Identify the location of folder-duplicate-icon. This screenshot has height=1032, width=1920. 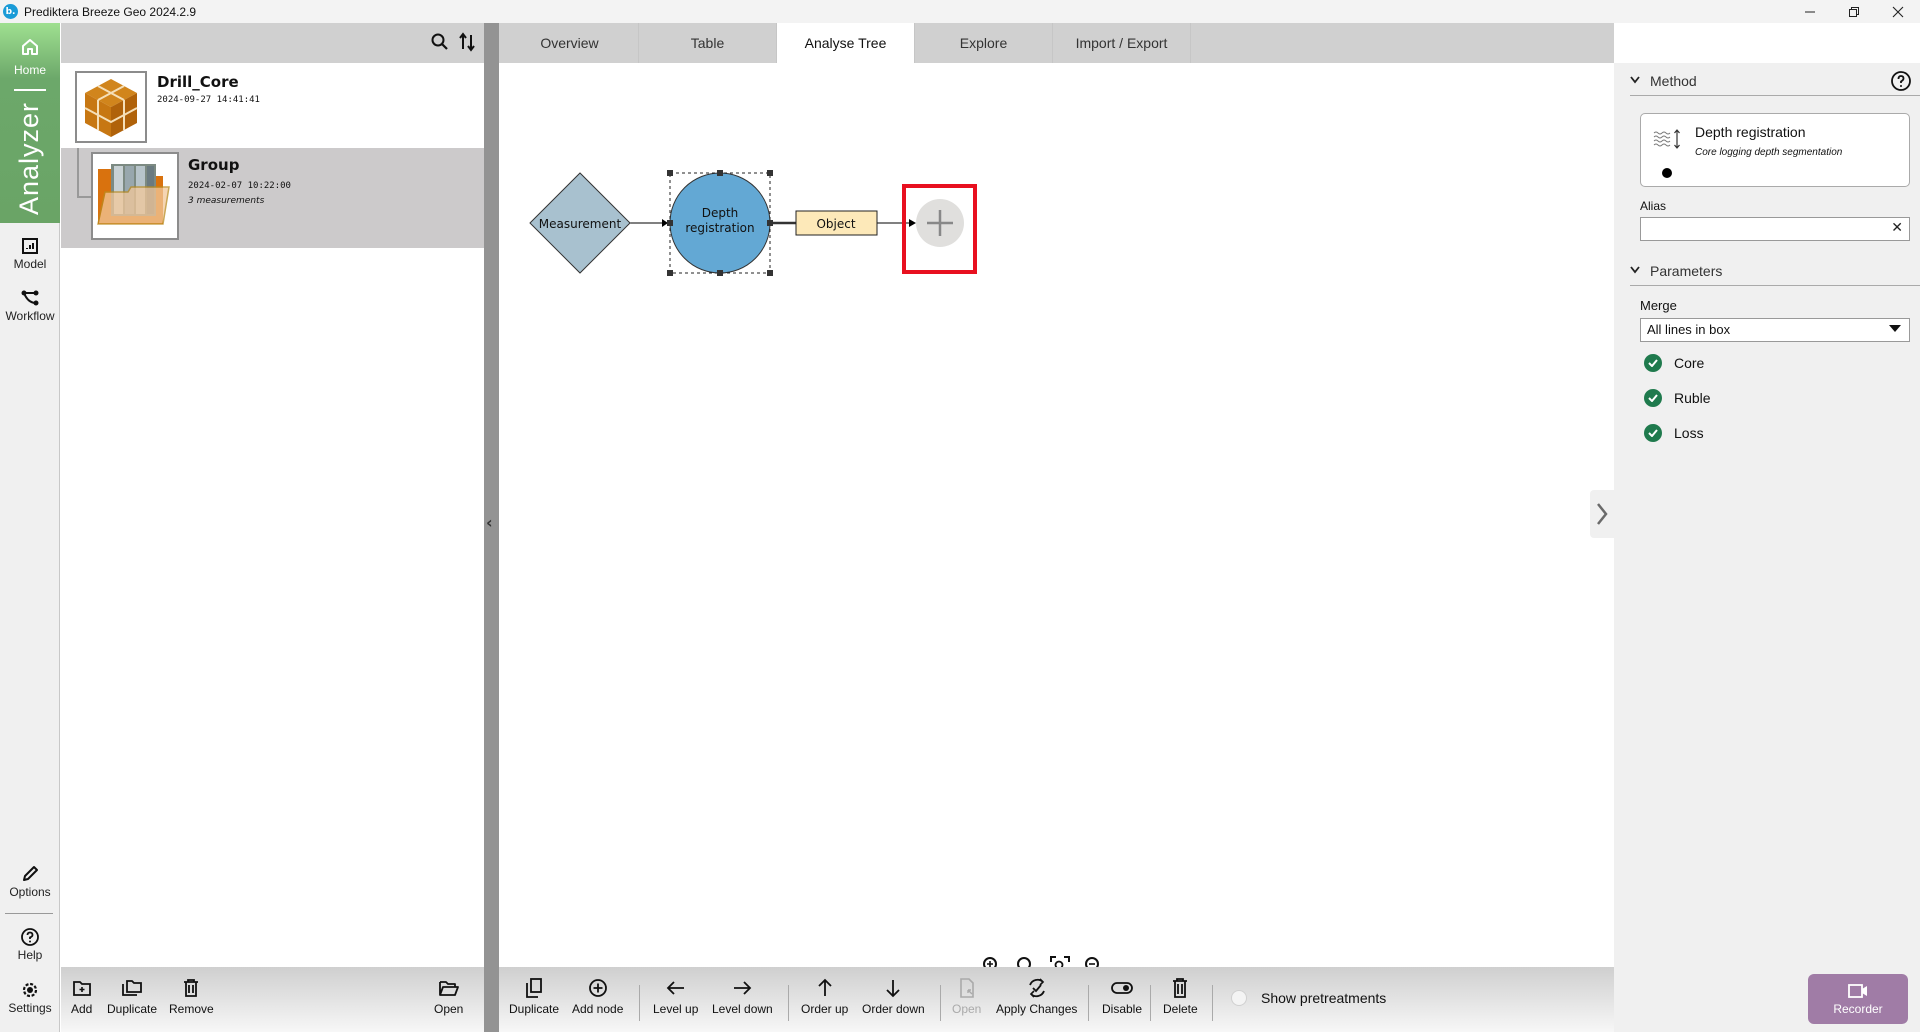
(132, 988).